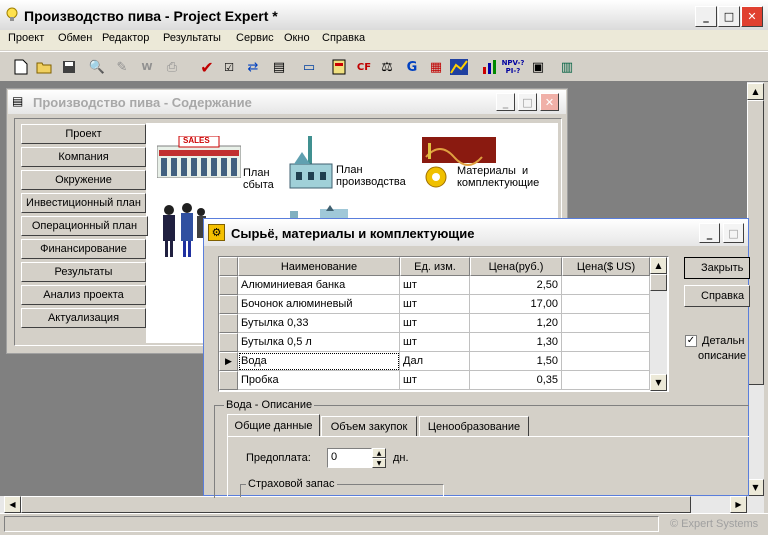  Describe the element at coordinates (706, 16) in the screenshot. I see `main-minimize-button: _` at that location.